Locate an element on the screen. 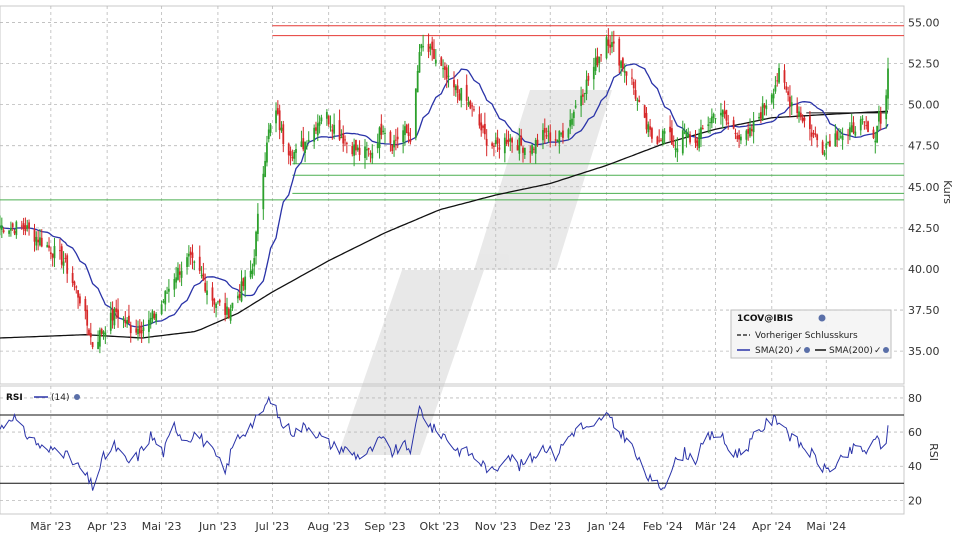  legend-settings-icon-sma20 is located at coordinates (807, 350).